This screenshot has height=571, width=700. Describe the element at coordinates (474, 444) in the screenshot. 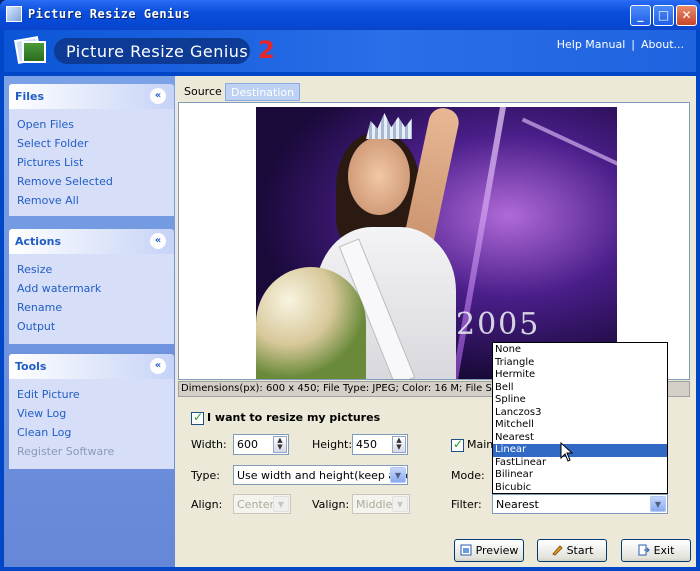

I see `maintain-aspect-checkbox: Maint` at that location.